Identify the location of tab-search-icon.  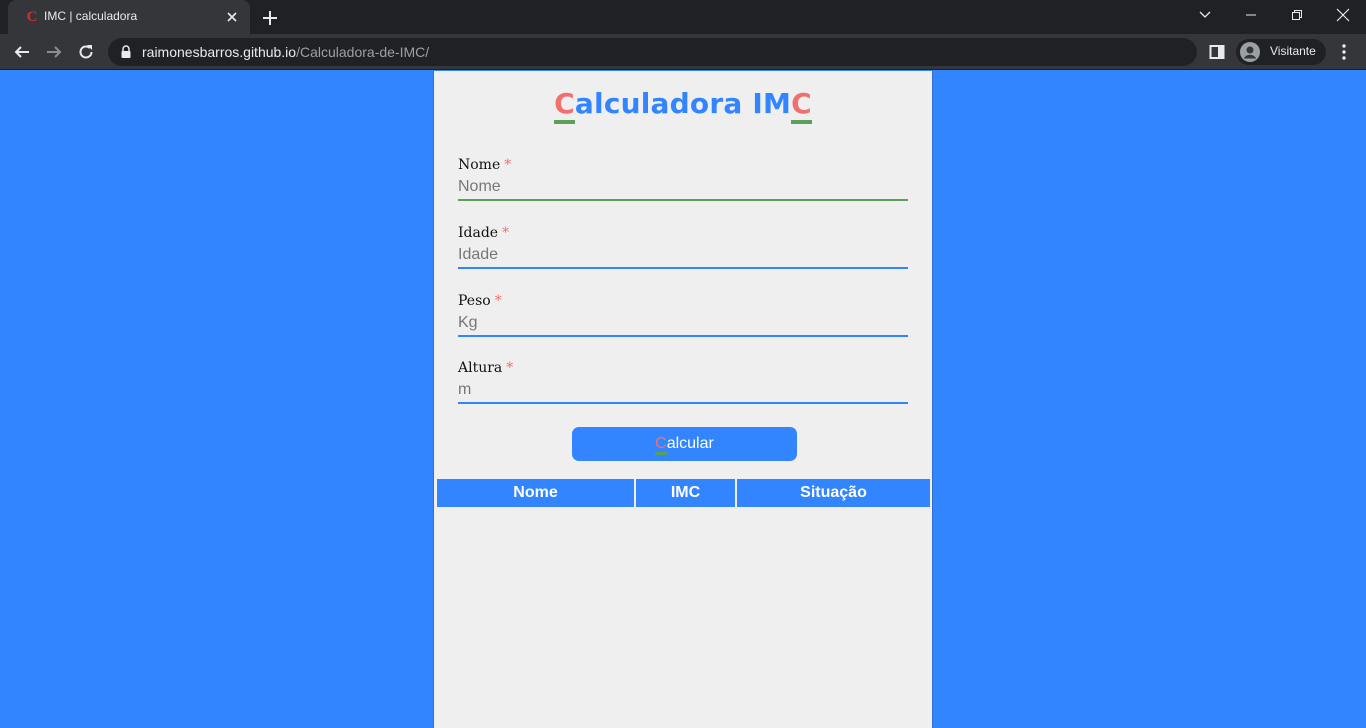
(1205, 15).